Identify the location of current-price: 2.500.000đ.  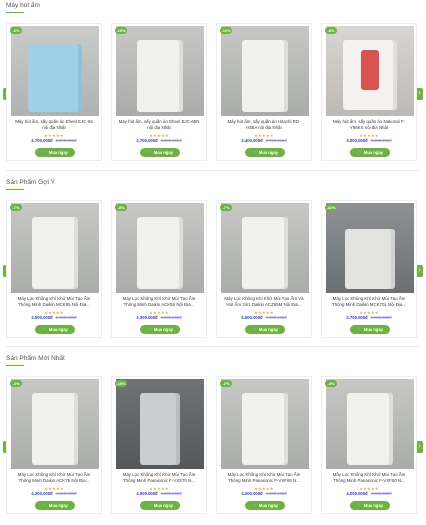
(42, 317).